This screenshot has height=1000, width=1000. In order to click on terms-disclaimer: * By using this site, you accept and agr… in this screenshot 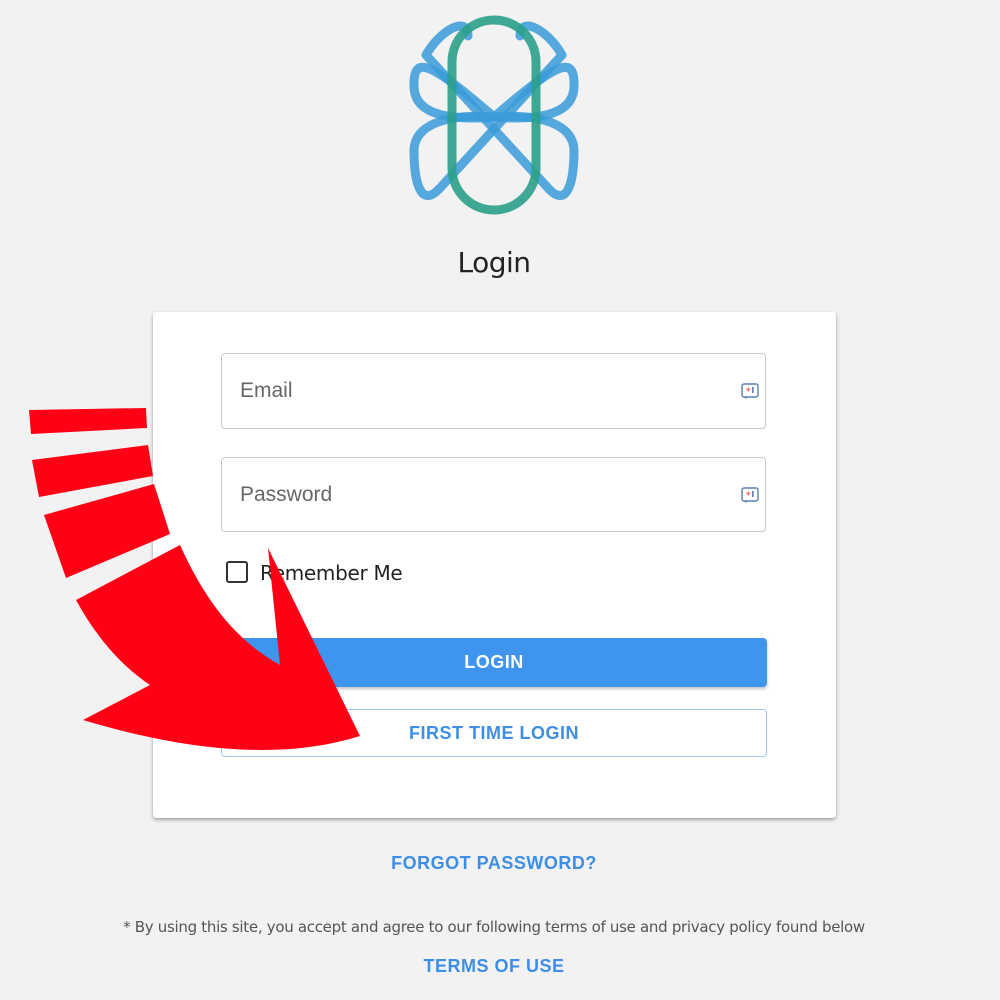, I will do `click(494, 927)`.